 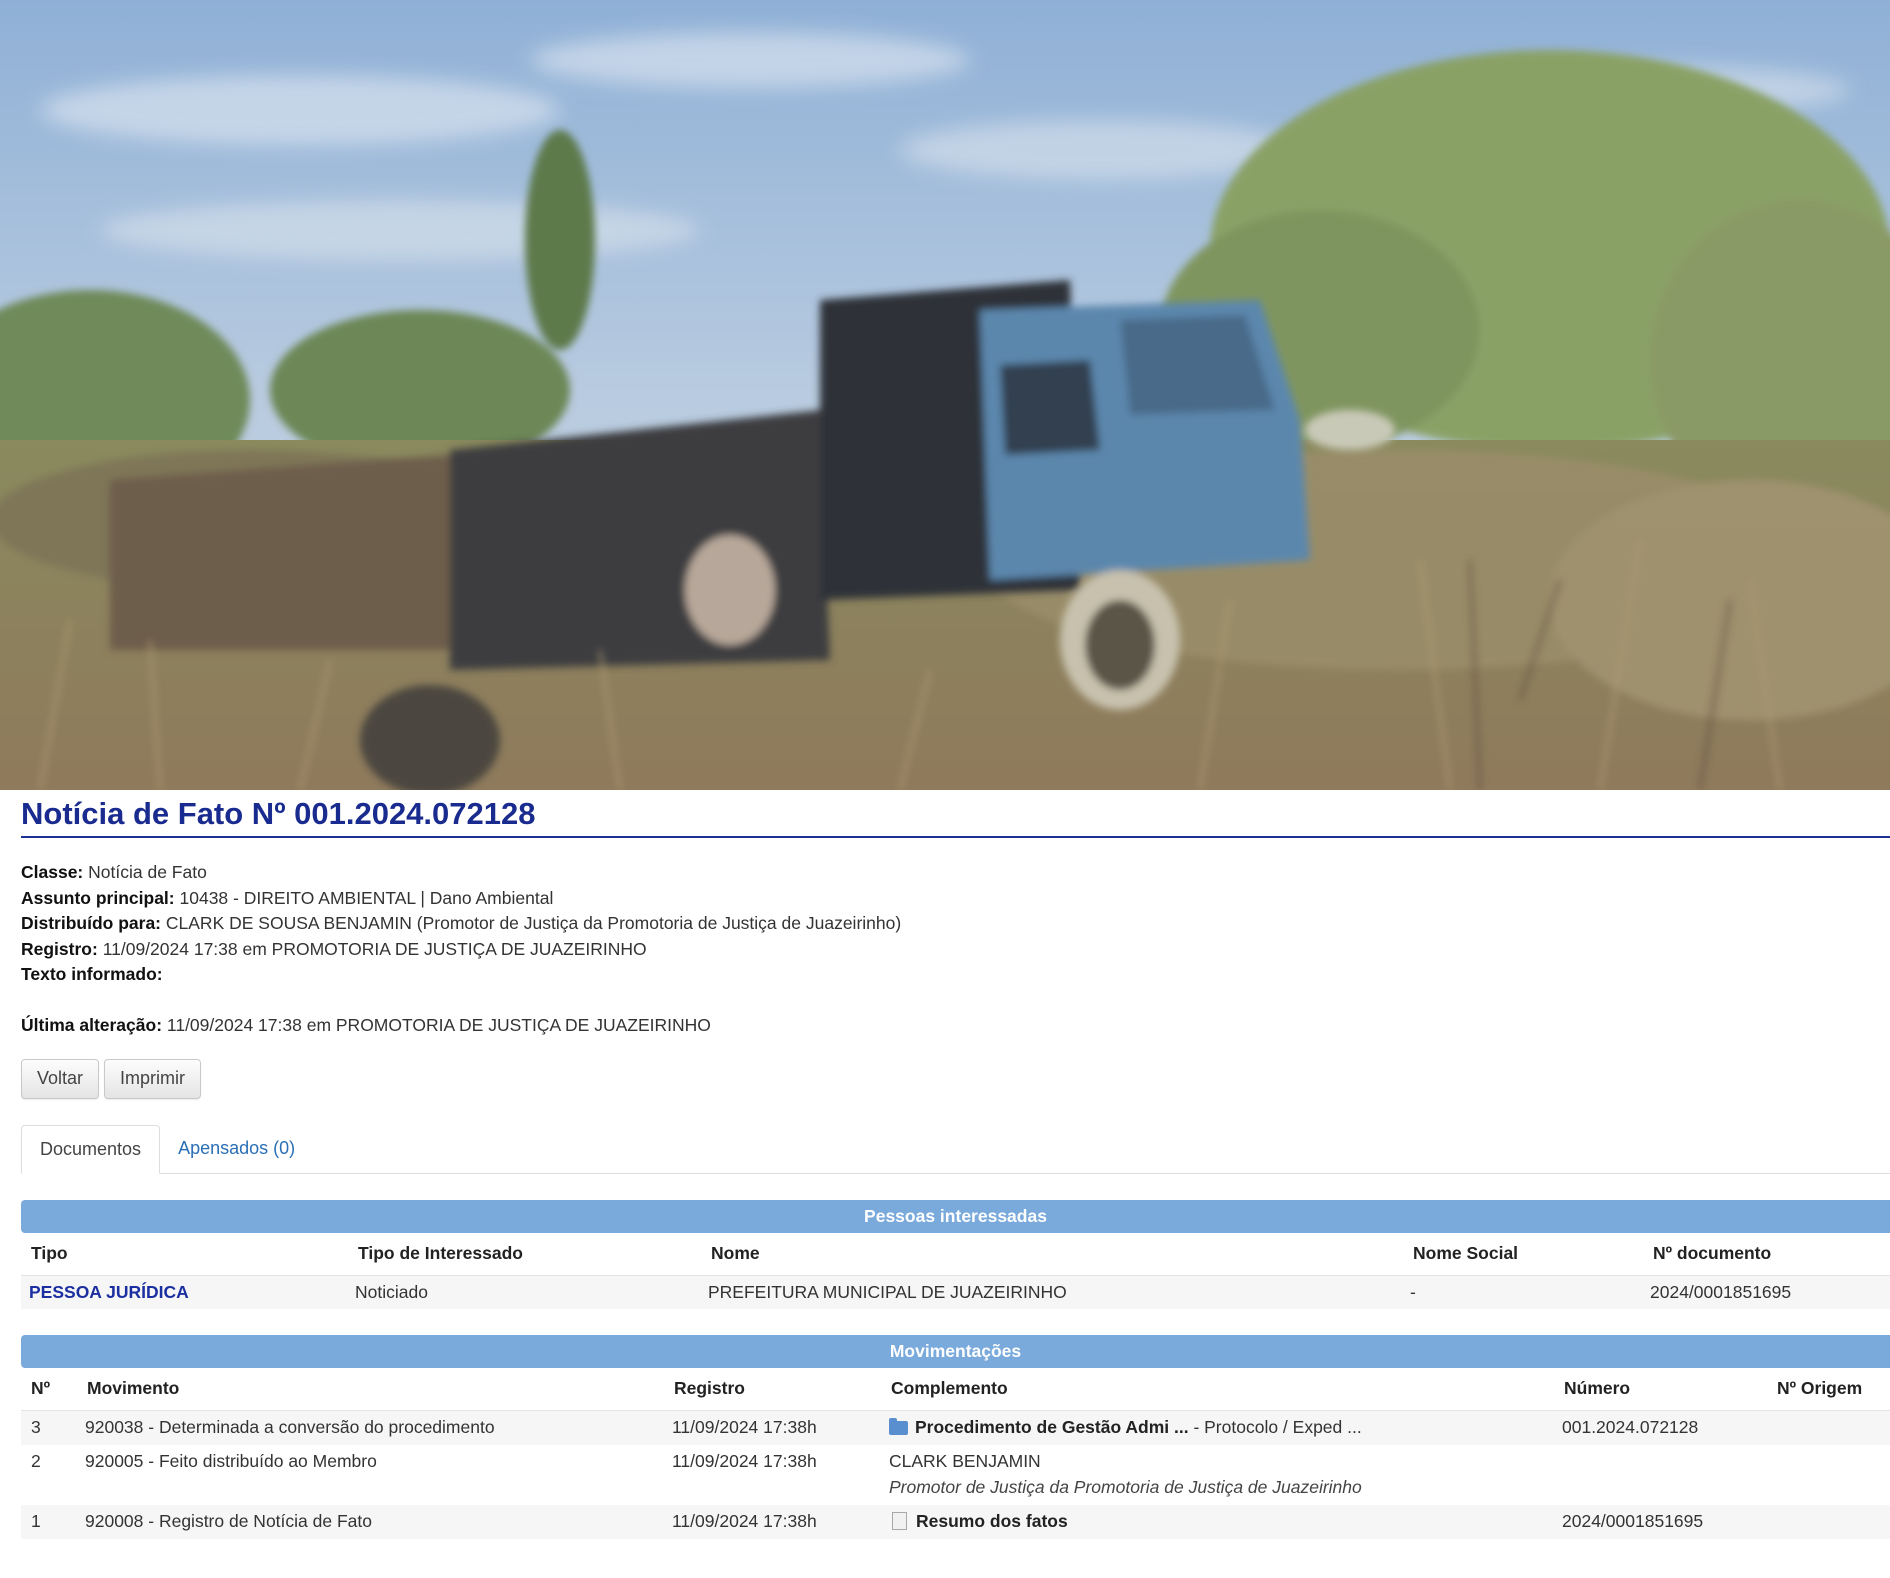 I want to click on mov-numero: 001.2024.072128, so click(x=1630, y=1427).